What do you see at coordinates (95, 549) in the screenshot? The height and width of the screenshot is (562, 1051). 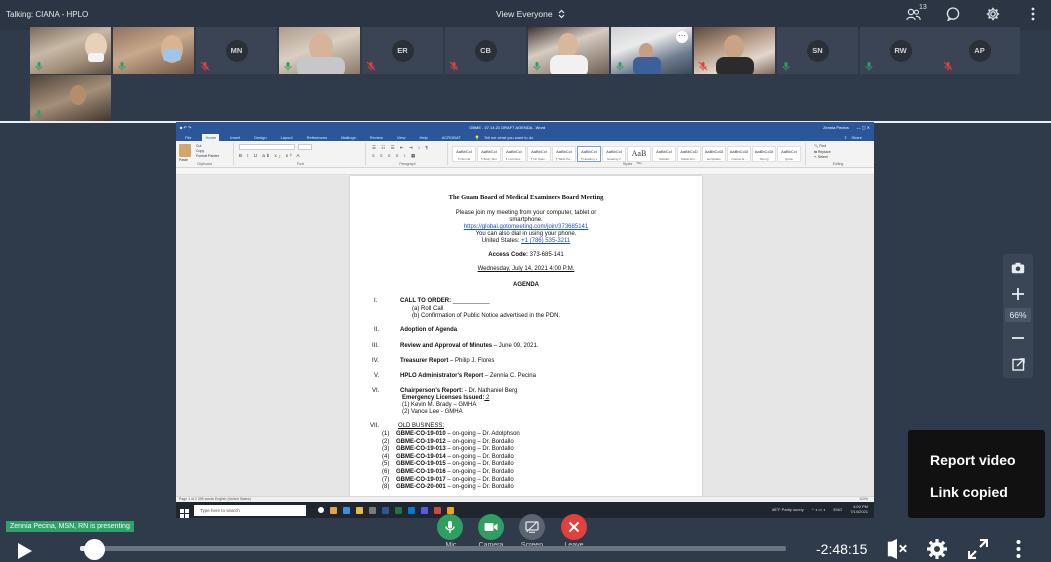 I see `progress-scrubber` at bounding box center [95, 549].